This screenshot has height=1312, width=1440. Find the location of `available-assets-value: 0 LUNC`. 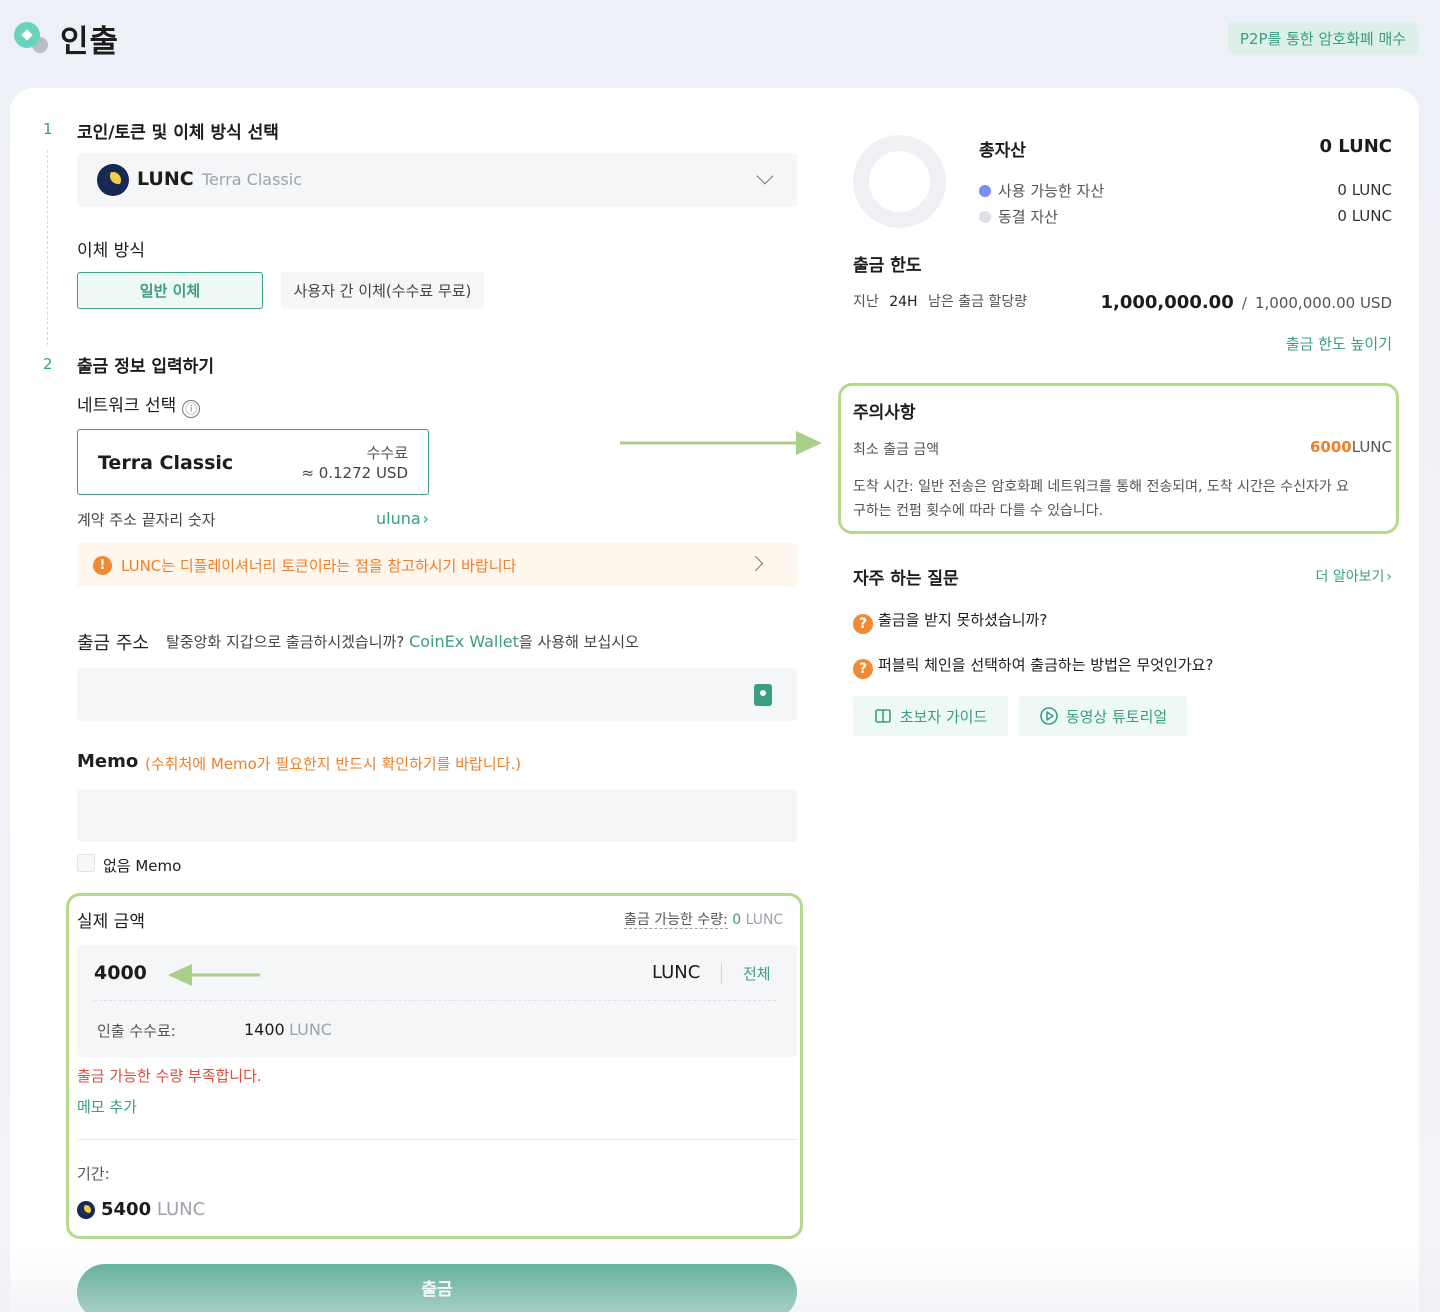

available-assets-value: 0 LUNC is located at coordinates (1364, 190).